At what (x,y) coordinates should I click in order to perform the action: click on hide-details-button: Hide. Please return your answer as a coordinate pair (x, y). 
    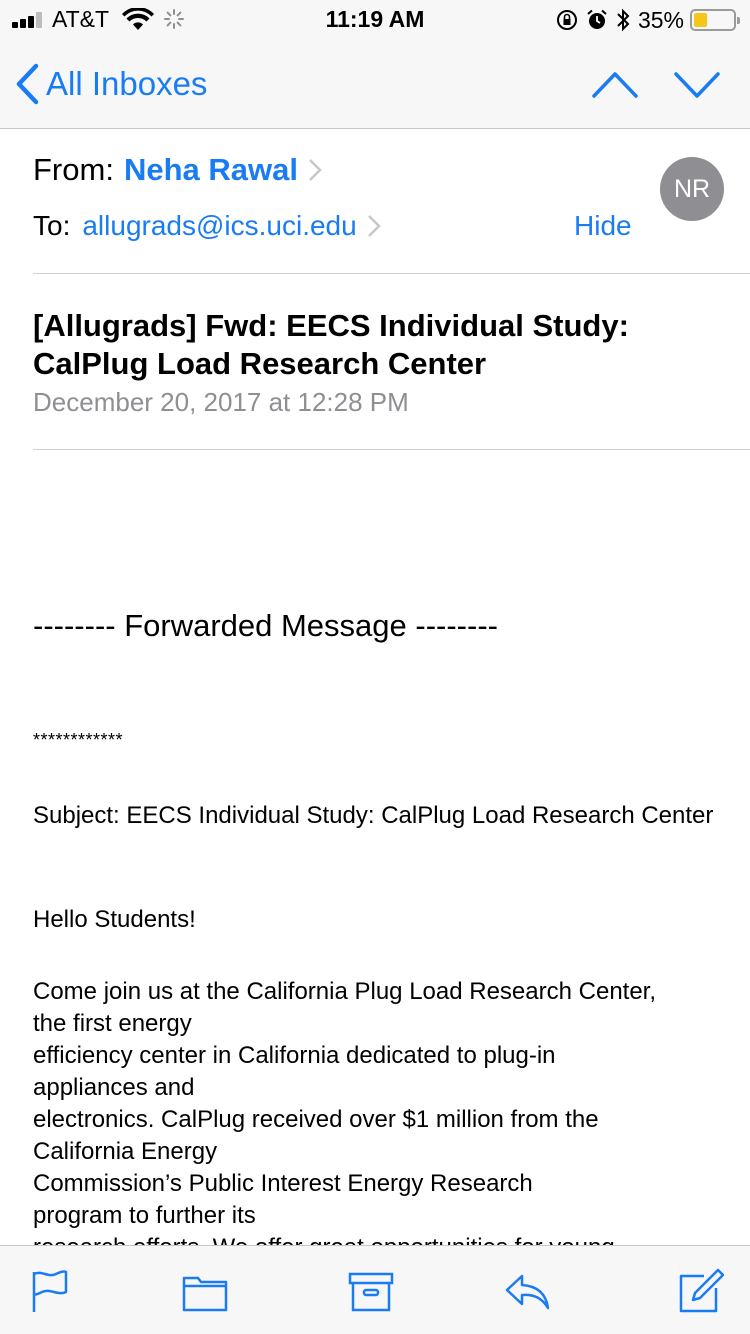
    Looking at the image, I should click on (603, 226).